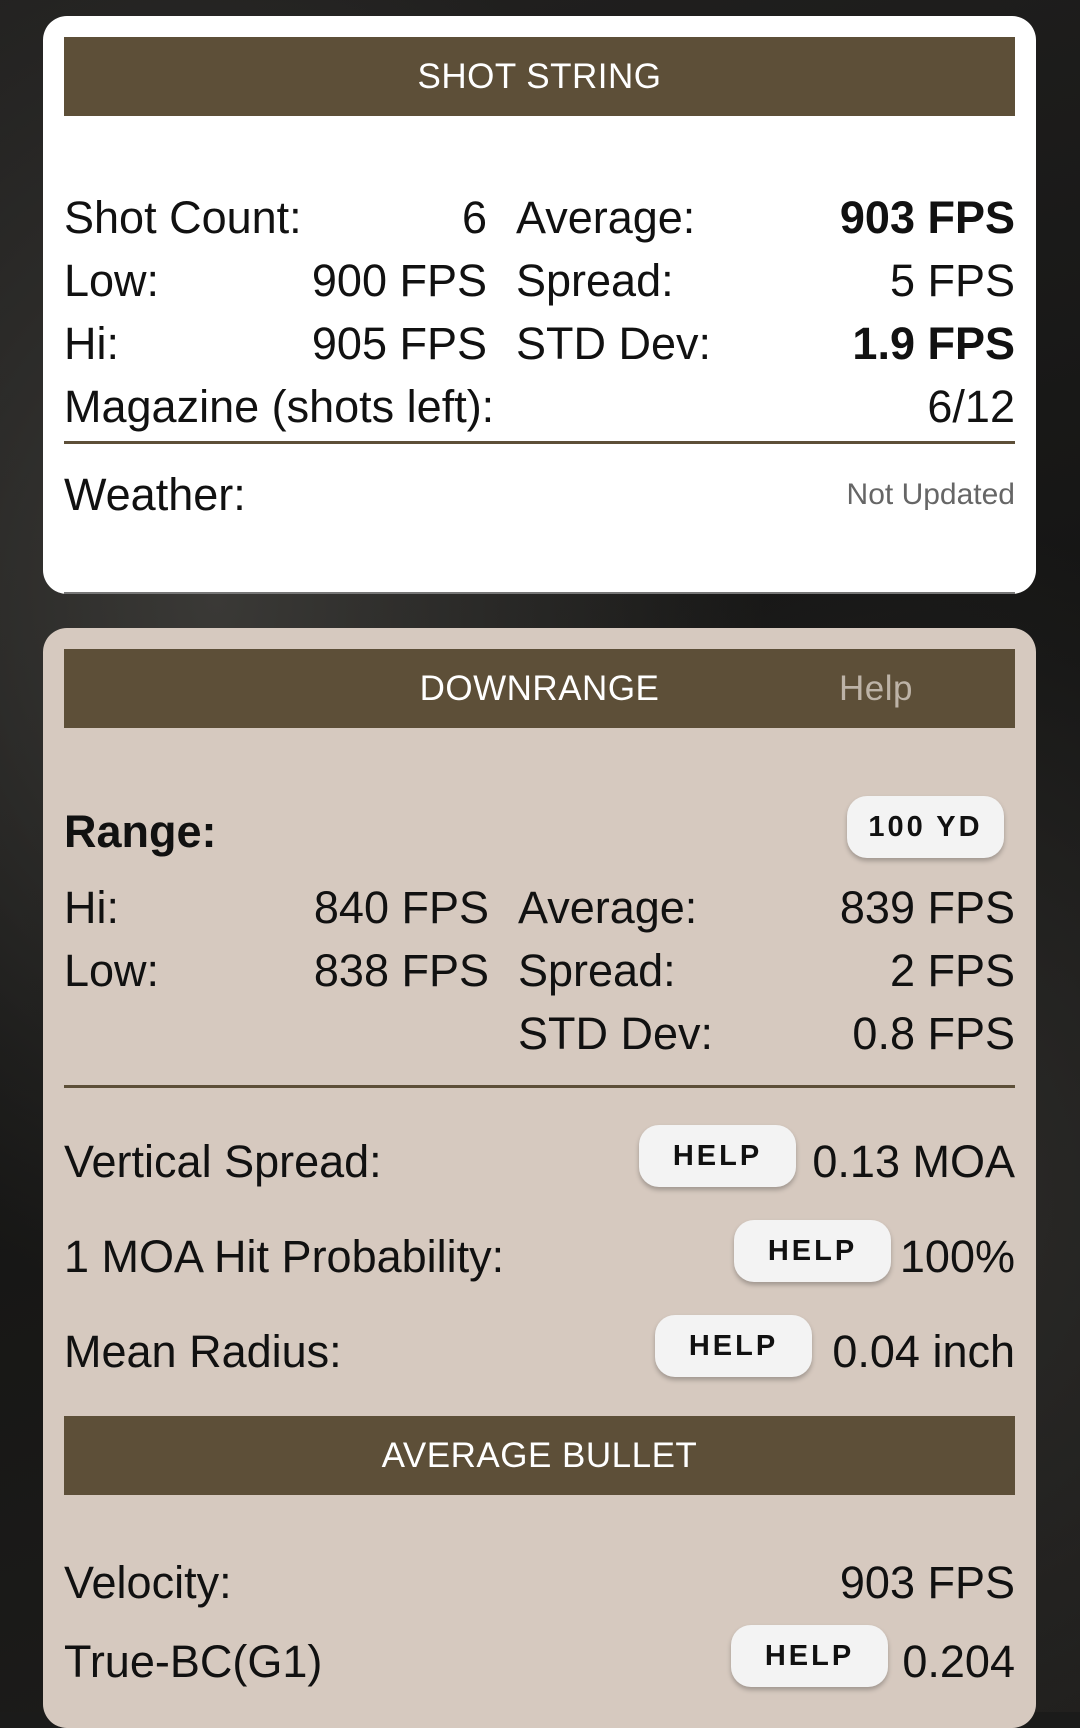  Describe the element at coordinates (616, 1033) in the screenshot. I see `downrange-std-label: STD Dev:` at that location.